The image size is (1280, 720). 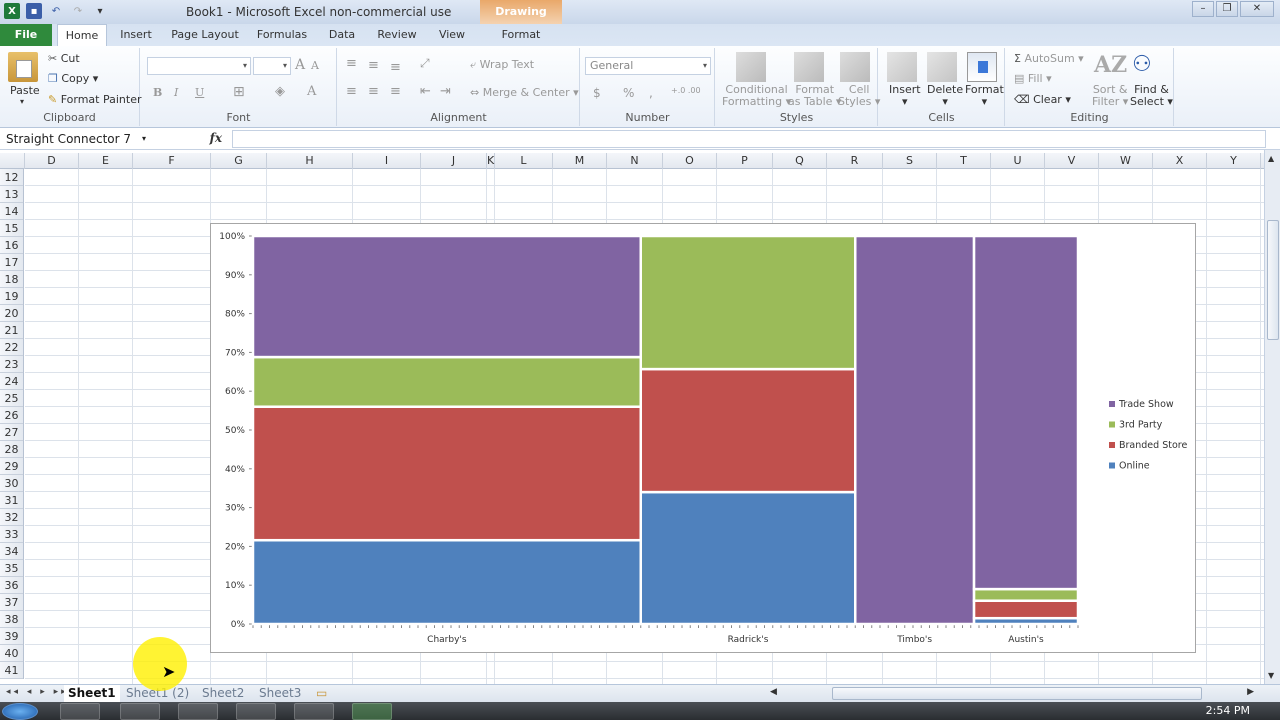 I want to click on column-header-f: F, so click(x=172, y=161).